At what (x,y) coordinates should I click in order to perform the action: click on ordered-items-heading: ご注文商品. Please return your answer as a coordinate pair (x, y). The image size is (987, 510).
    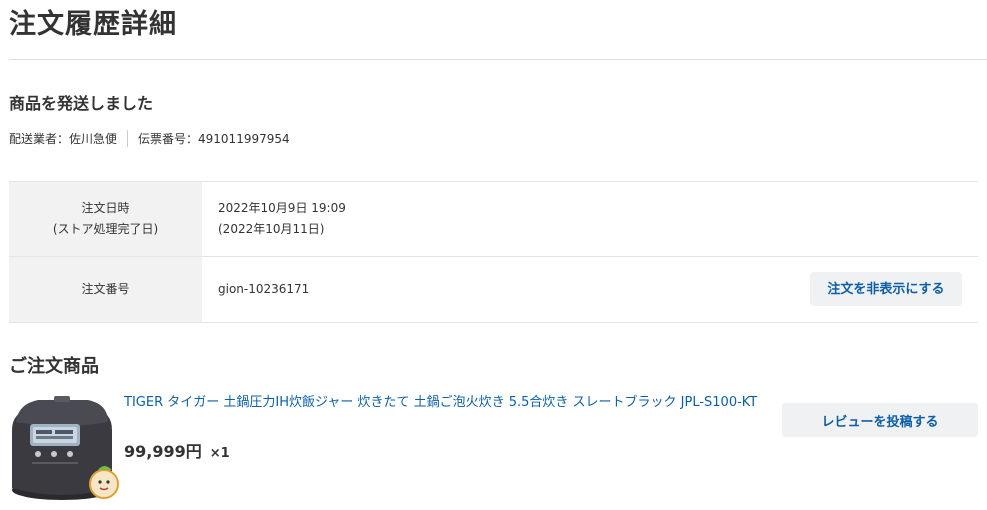
    Looking at the image, I should click on (54, 366).